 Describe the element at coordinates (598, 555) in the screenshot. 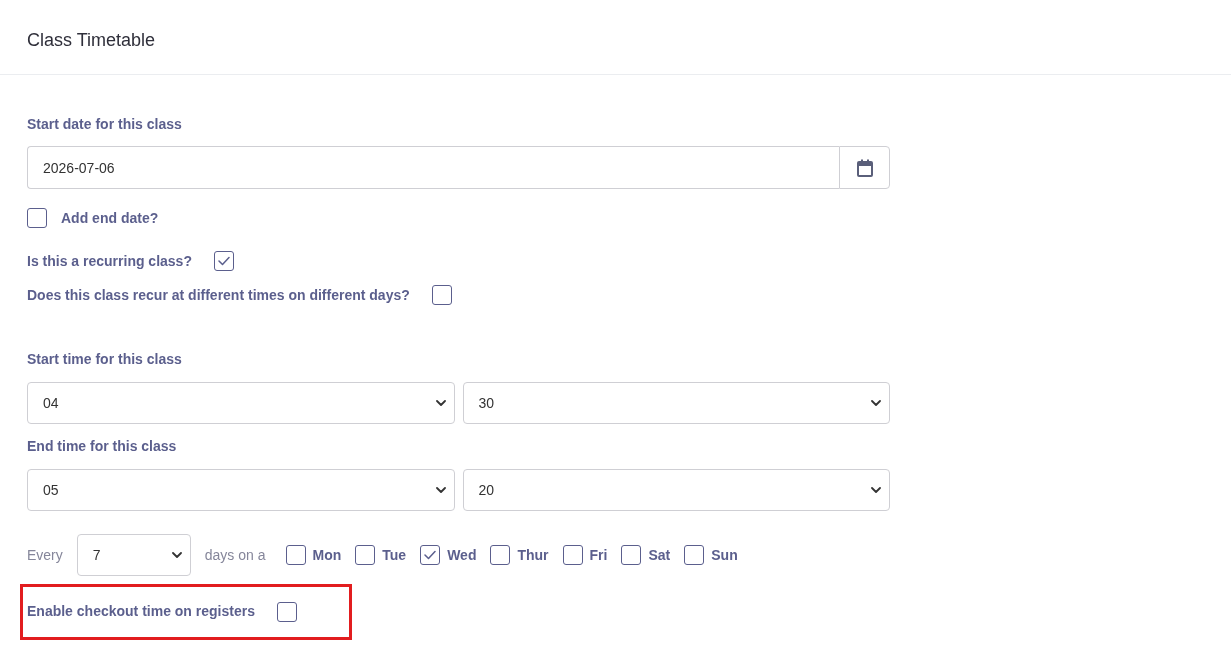

I see `day-label: Fri` at that location.